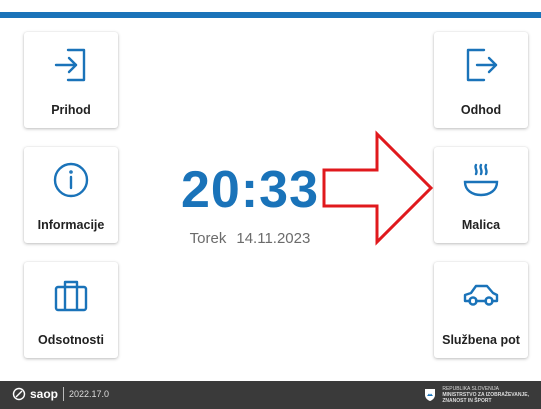  Describe the element at coordinates (64, 394) in the screenshot. I see `footer-separator` at that location.